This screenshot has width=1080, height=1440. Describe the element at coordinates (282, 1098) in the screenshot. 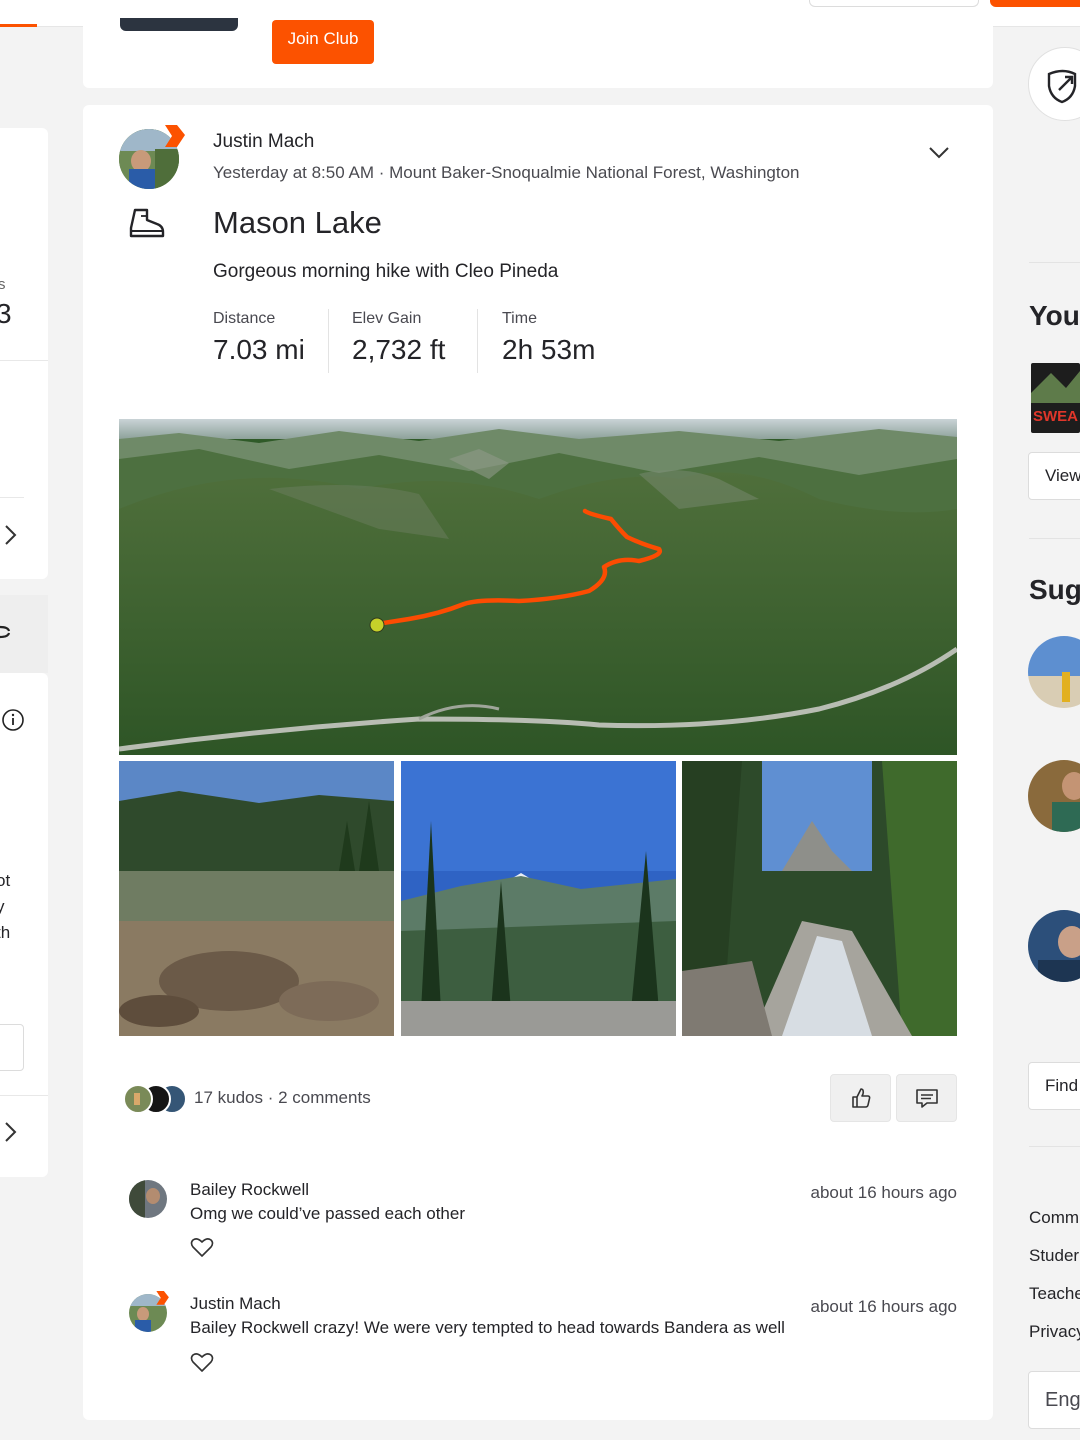

I see `kudos-comments-count: 17 kudos · 2 comments` at that location.